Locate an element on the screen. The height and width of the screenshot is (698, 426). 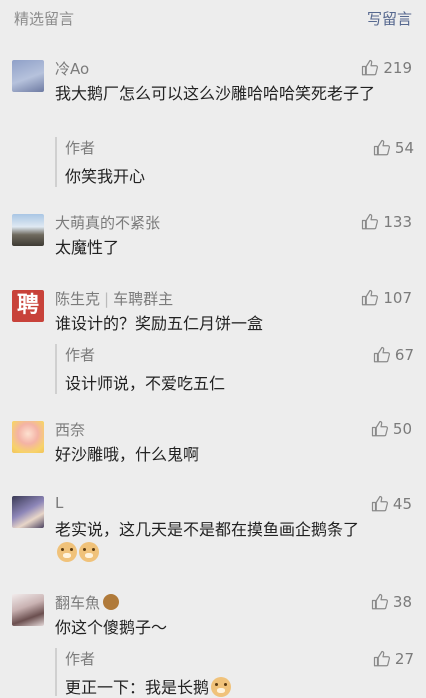
like-count: 27 is located at coordinates (404, 659).